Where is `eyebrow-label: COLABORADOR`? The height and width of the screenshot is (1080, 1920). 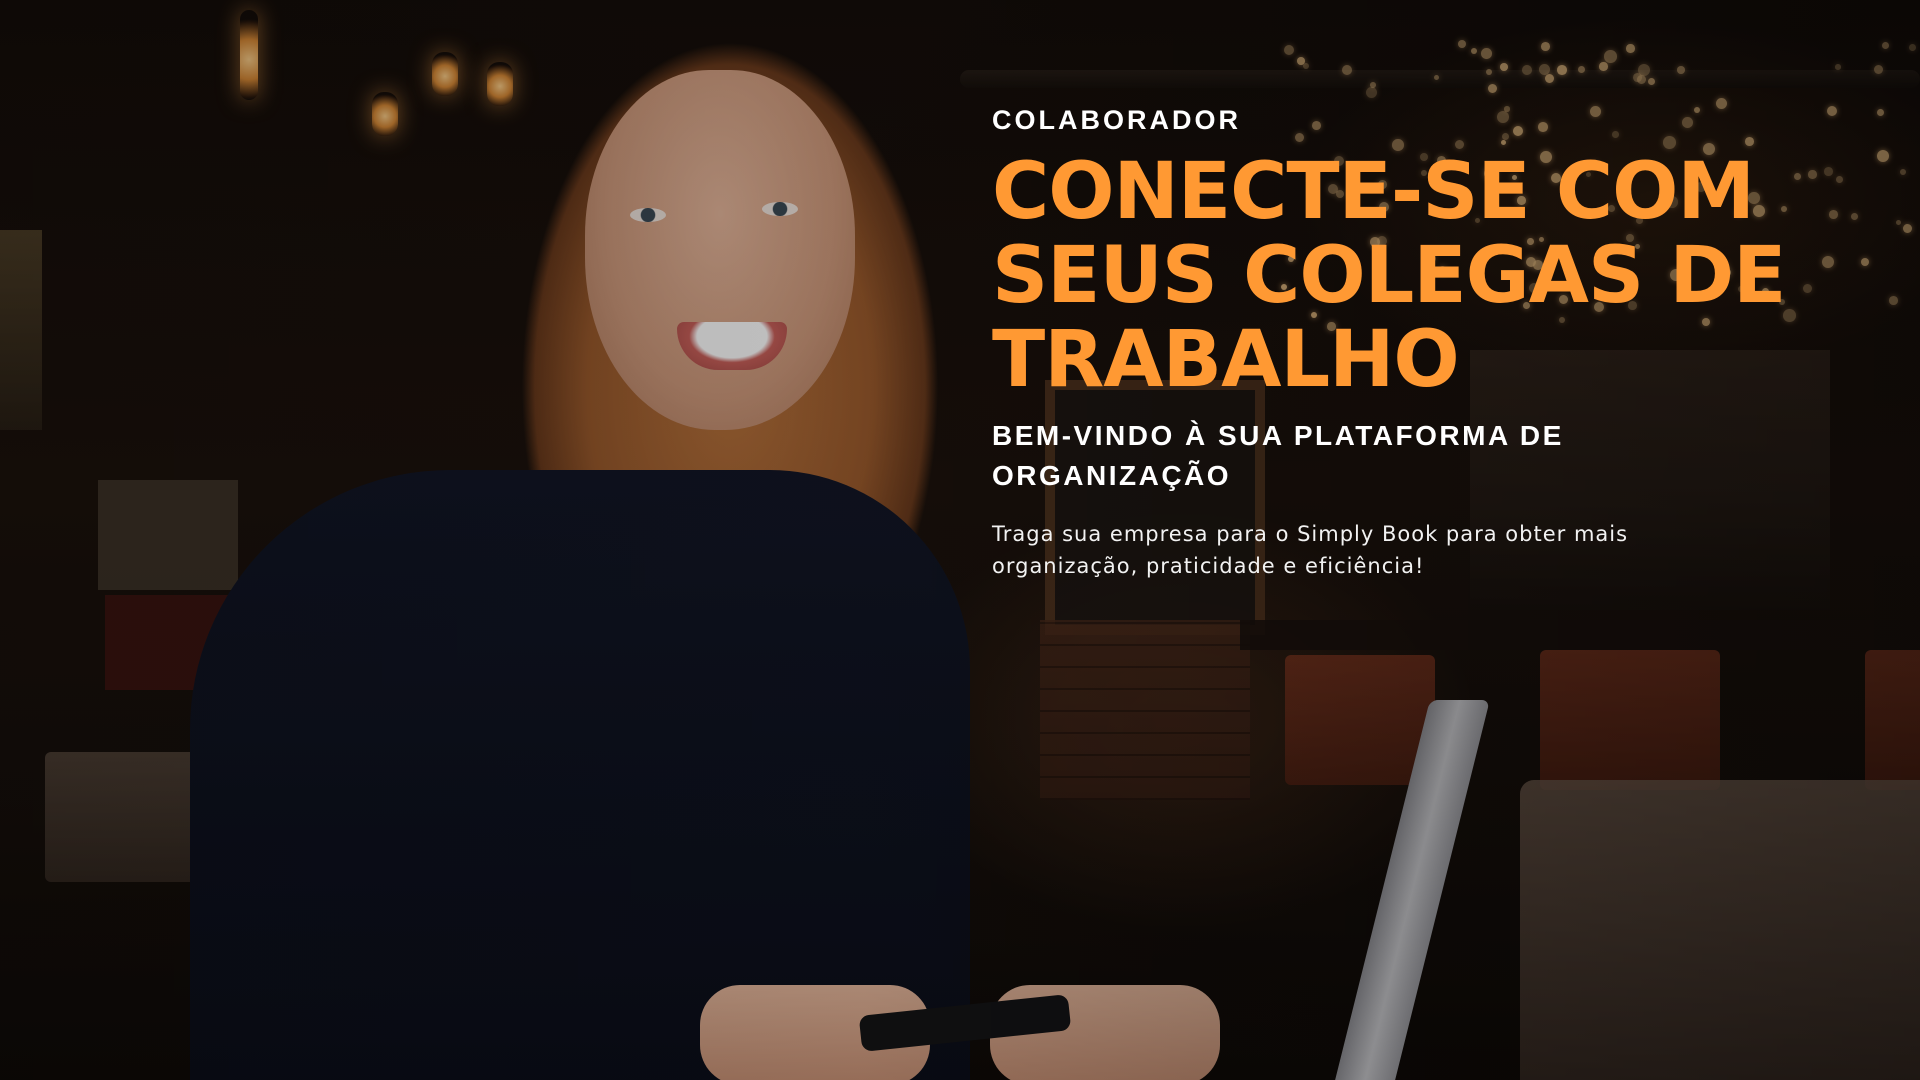 eyebrow-label: COLABORADOR is located at coordinates (1116, 120).